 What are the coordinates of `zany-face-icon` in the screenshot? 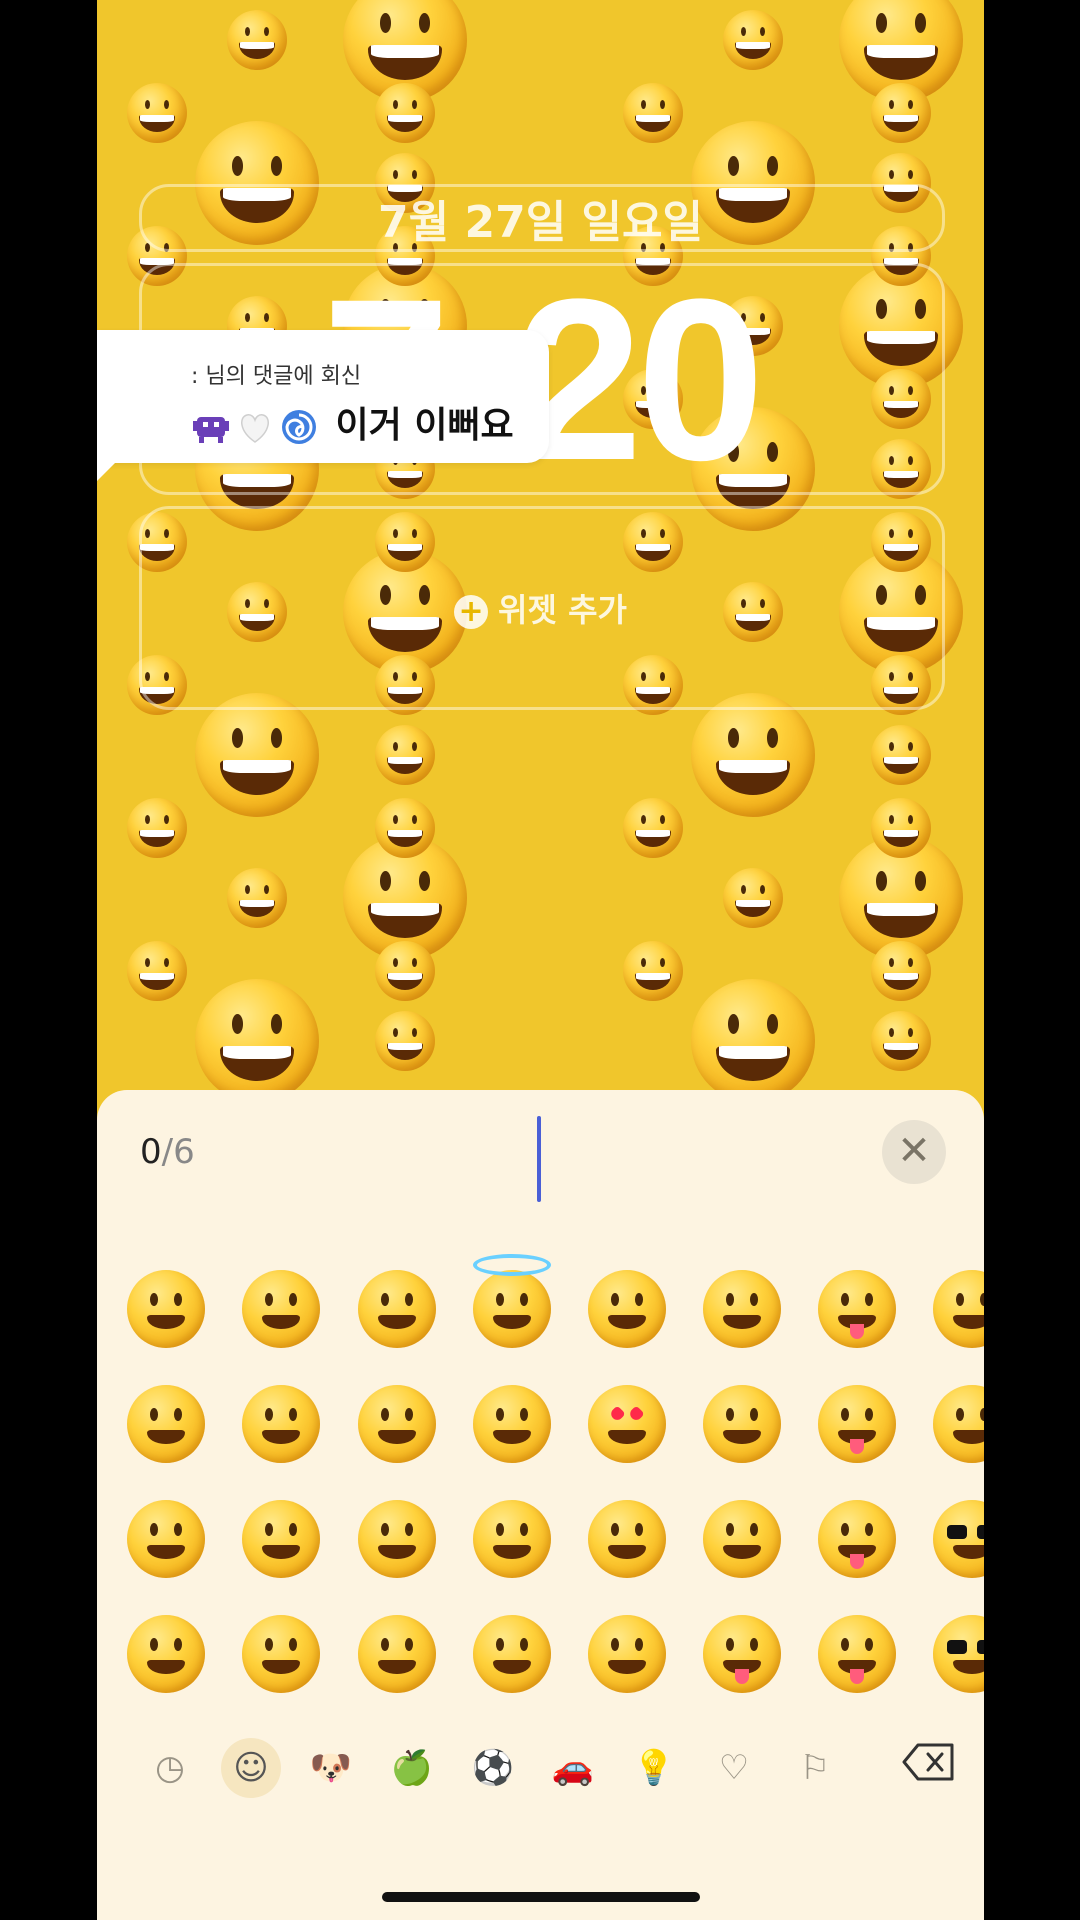 It's located at (857, 1654).